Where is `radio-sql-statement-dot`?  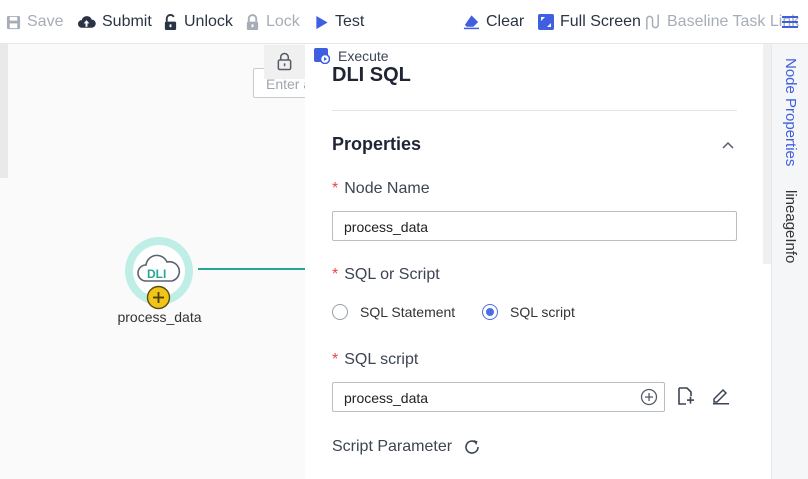 radio-sql-statement-dot is located at coordinates (340, 312).